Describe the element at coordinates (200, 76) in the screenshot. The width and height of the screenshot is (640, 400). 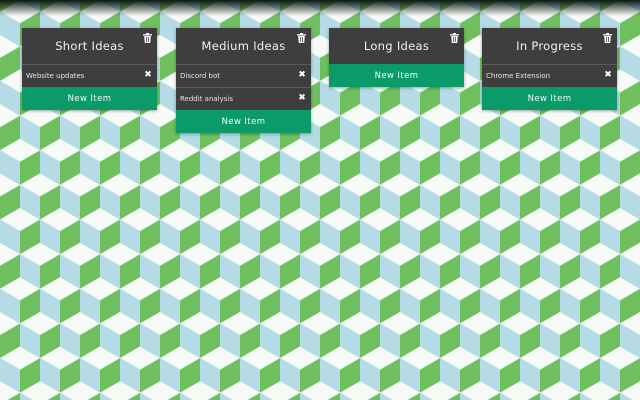
I see `item-label: Discord bot` at that location.